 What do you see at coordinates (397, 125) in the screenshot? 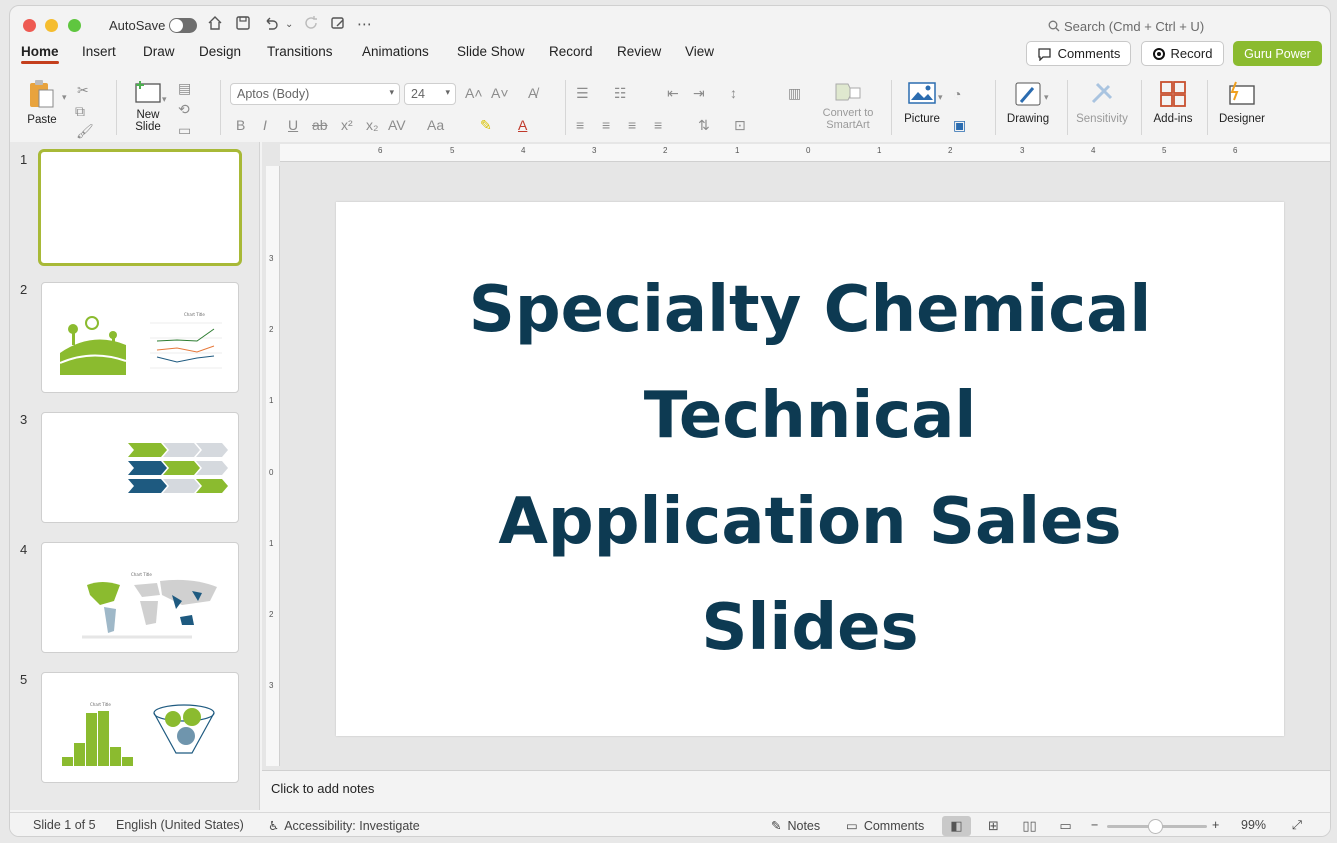
I see `character-spacing-icon: AV` at bounding box center [397, 125].